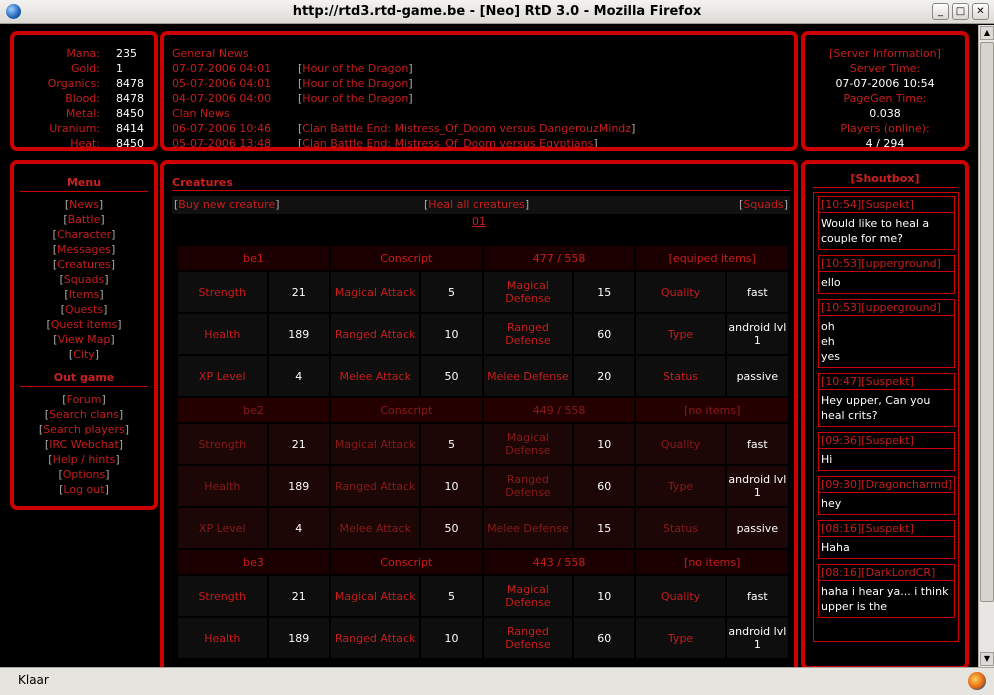 This screenshot has width=994, height=695. What do you see at coordinates (406, 562) in the screenshot?
I see `creature-class: Conscript` at bounding box center [406, 562].